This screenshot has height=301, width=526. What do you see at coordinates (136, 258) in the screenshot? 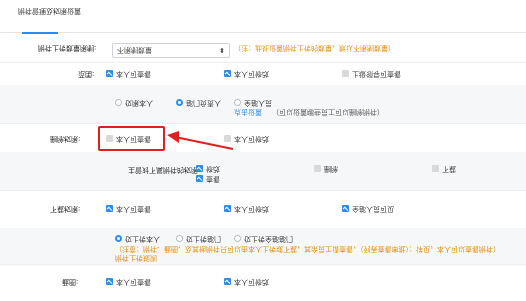
I see `section-title: 附件上传规则` at bounding box center [136, 258].